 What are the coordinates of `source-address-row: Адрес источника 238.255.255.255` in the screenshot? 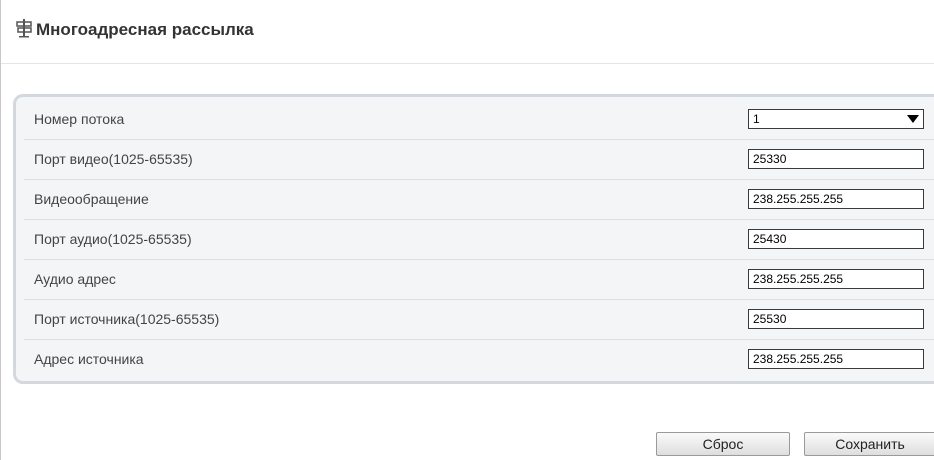 It's located at (479, 360).